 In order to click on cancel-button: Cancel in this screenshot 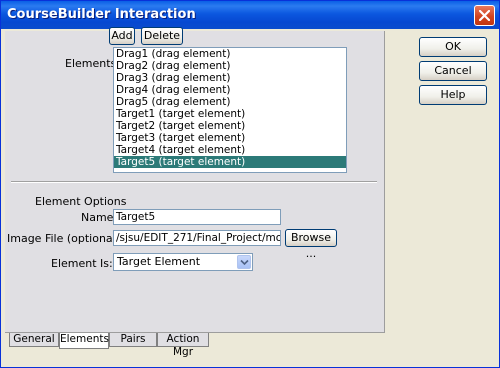, I will do `click(453, 71)`.